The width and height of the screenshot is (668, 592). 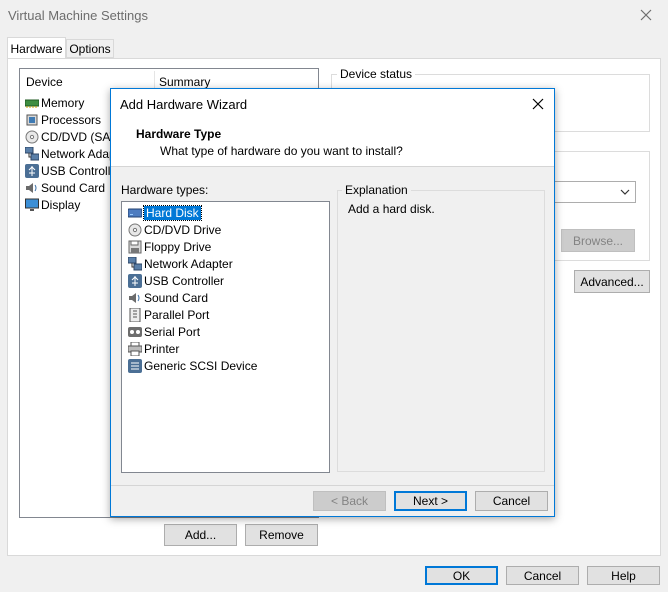 What do you see at coordinates (184, 82) in the screenshot?
I see `summary-column-header: Summary` at bounding box center [184, 82].